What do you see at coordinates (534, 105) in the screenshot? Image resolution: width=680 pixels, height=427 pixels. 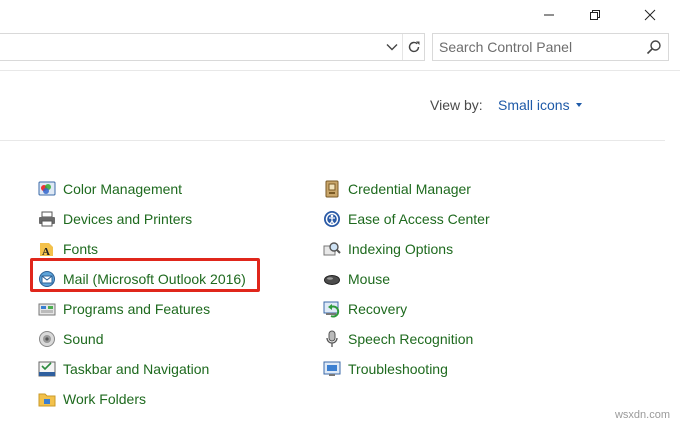 I see `view-by-value: Small icons` at bounding box center [534, 105].